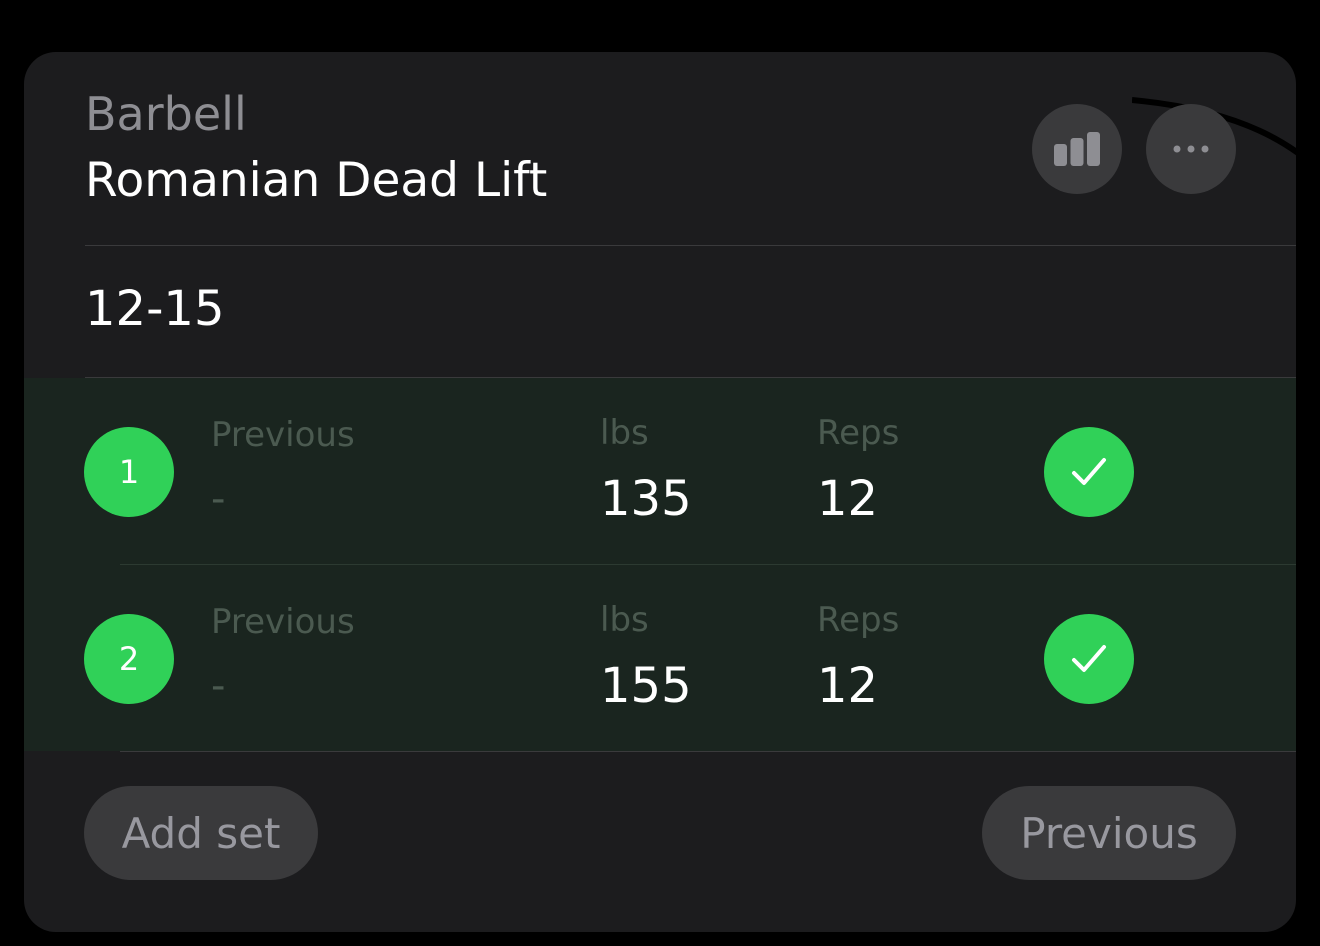 The height and width of the screenshot is (946, 1320). Describe the element at coordinates (129, 659) in the screenshot. I see `set-number-badge: 2` at that location.